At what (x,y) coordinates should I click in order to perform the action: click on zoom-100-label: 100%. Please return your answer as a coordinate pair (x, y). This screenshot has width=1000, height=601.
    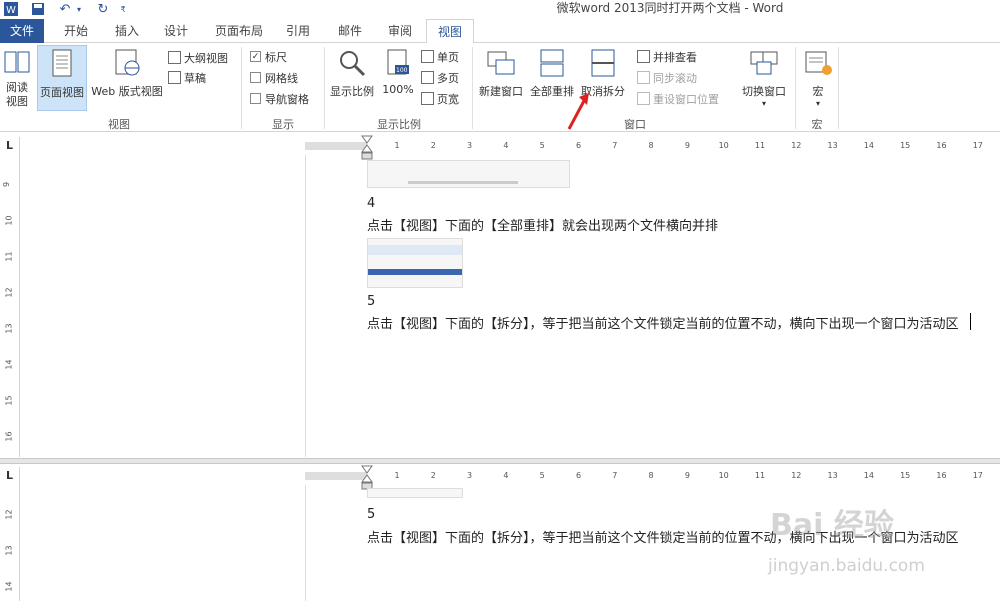
    Looking at the image, I should click on (398, 89).